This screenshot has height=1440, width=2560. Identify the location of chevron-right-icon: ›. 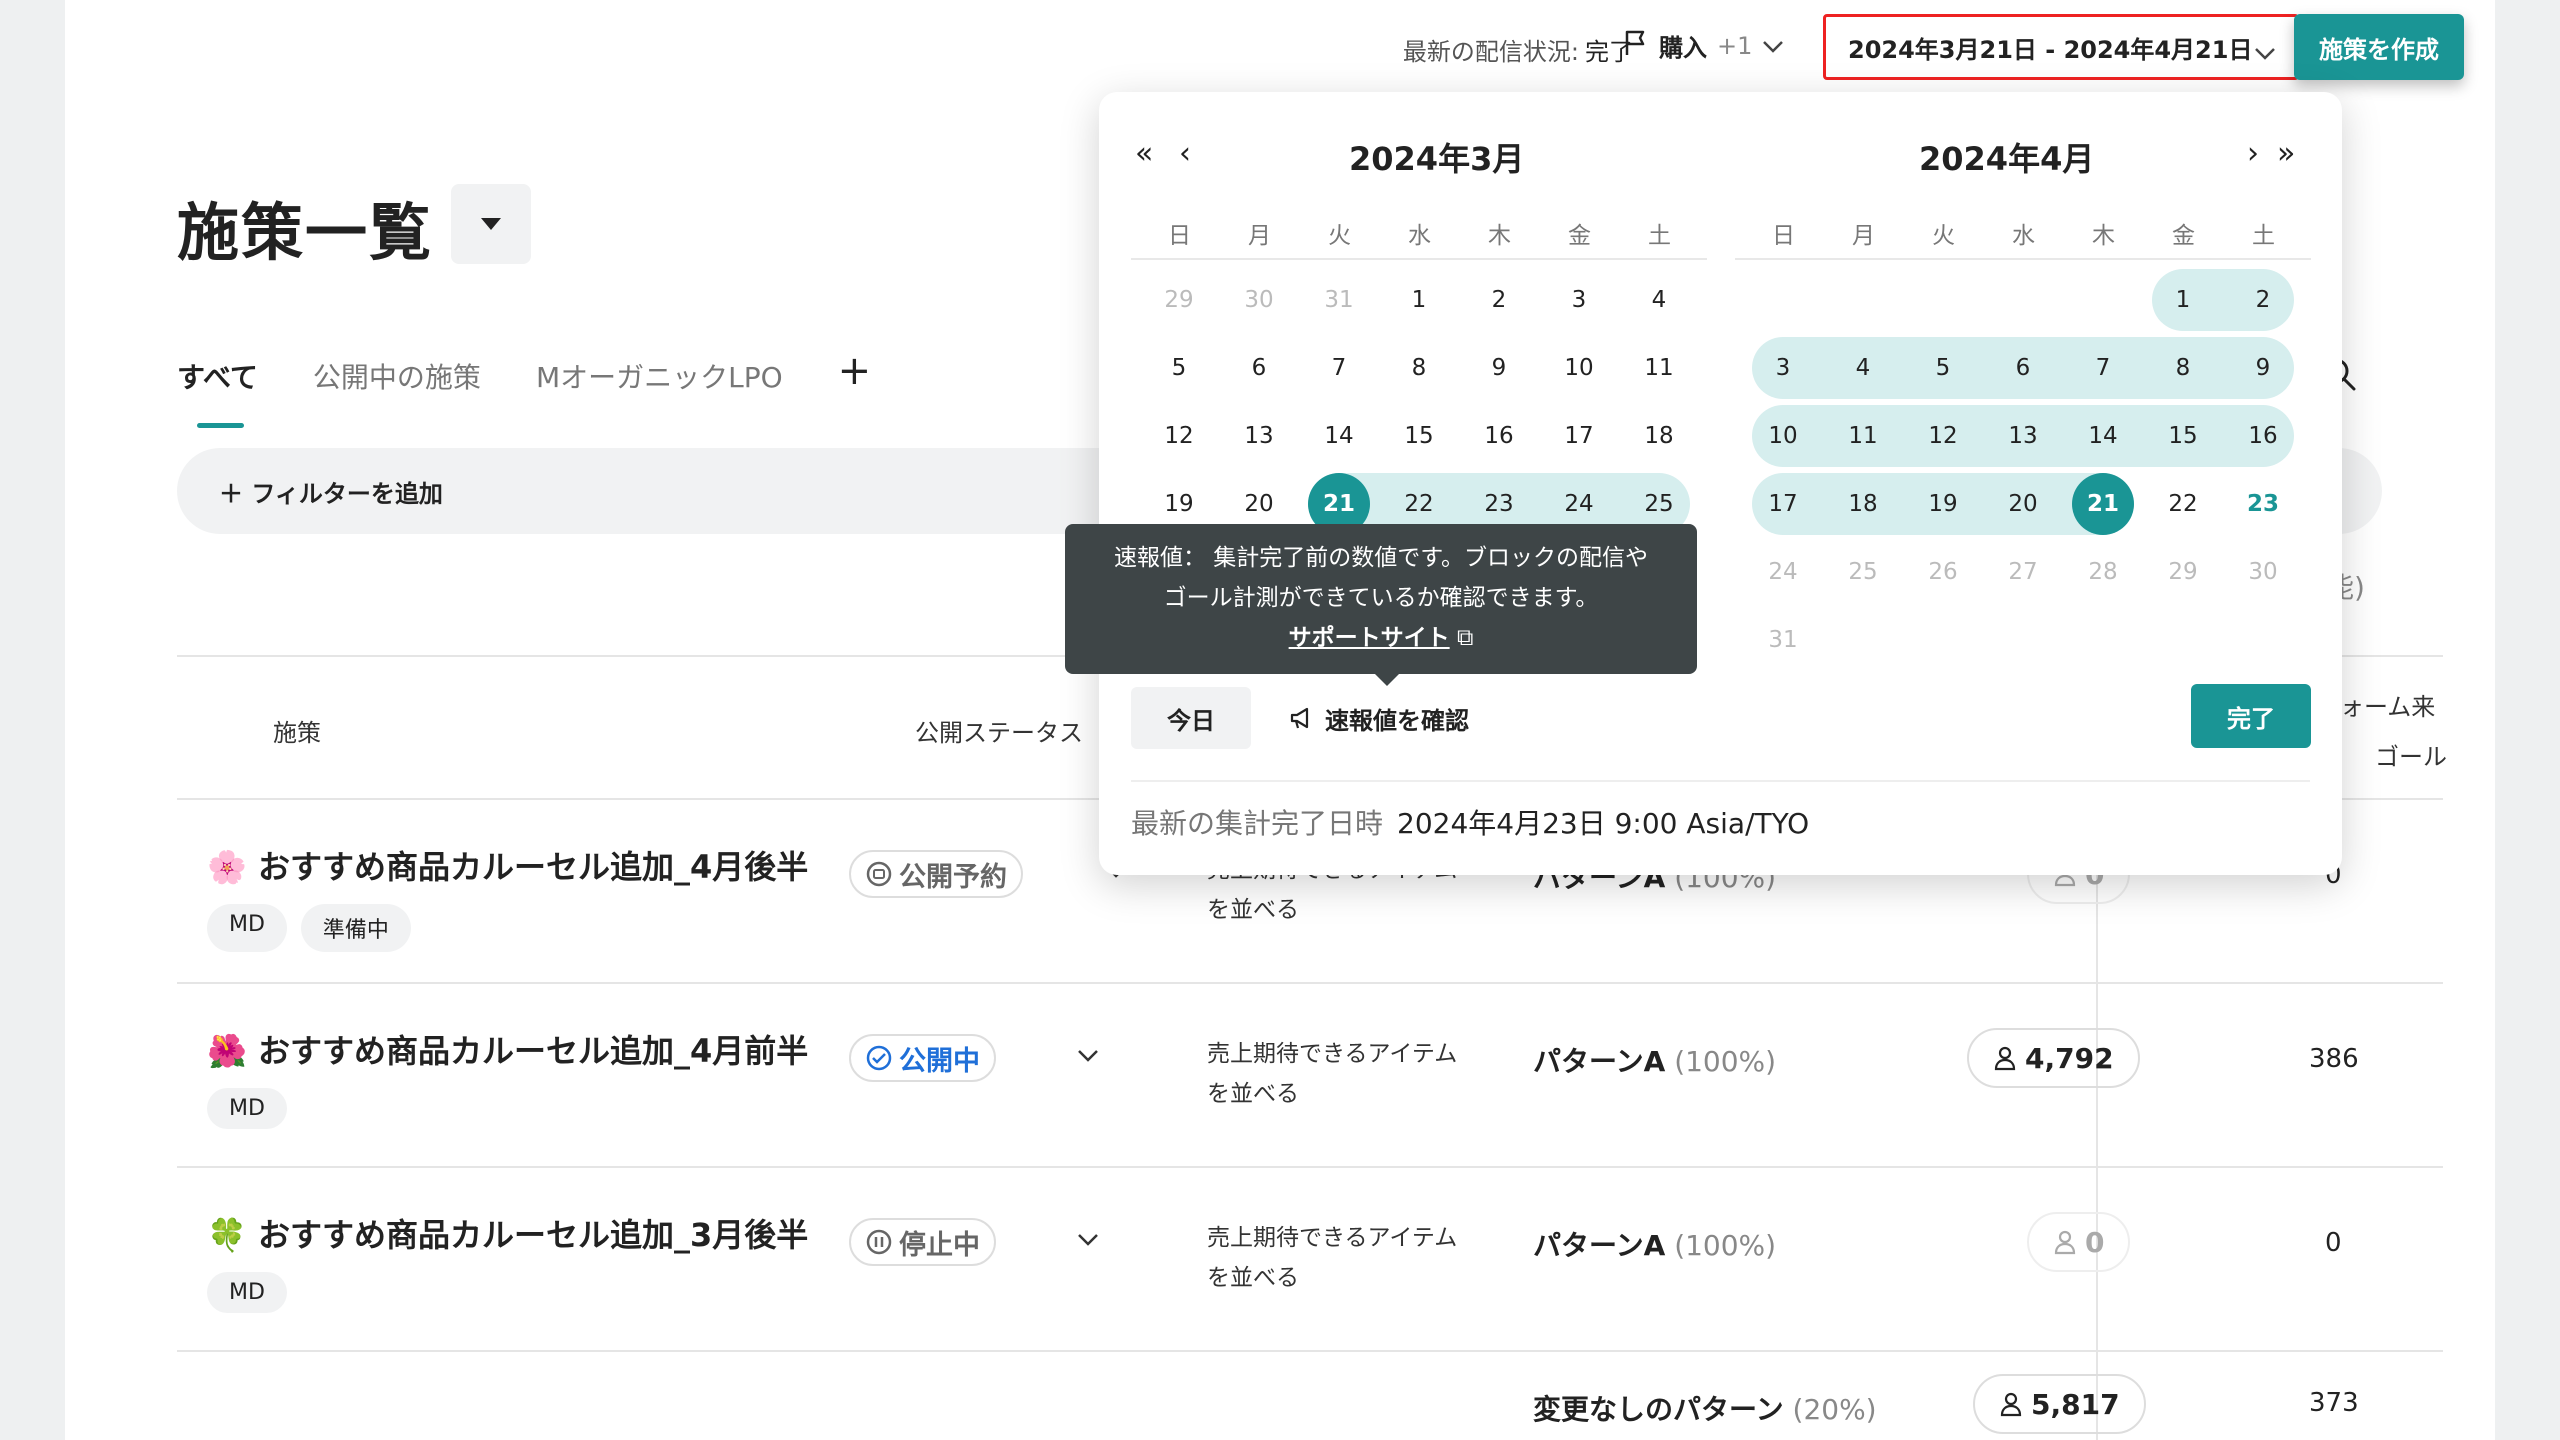
(2253, 153).